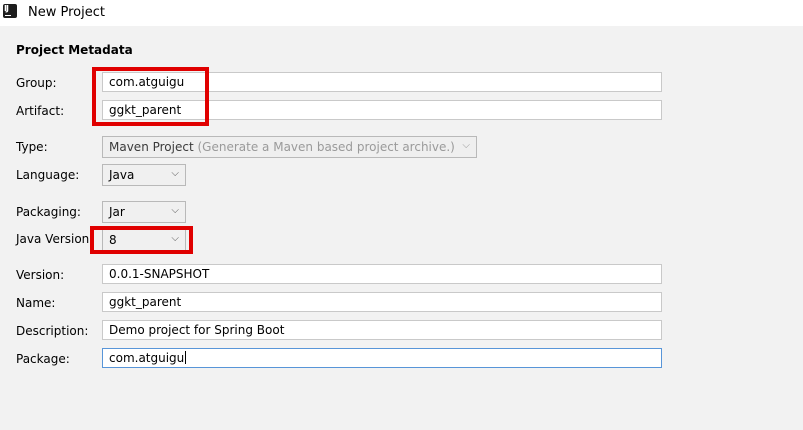 This screenshot has height=430, width=803. I want to click on packaging-dropdown: Jar ⌵, so click(144, 212).